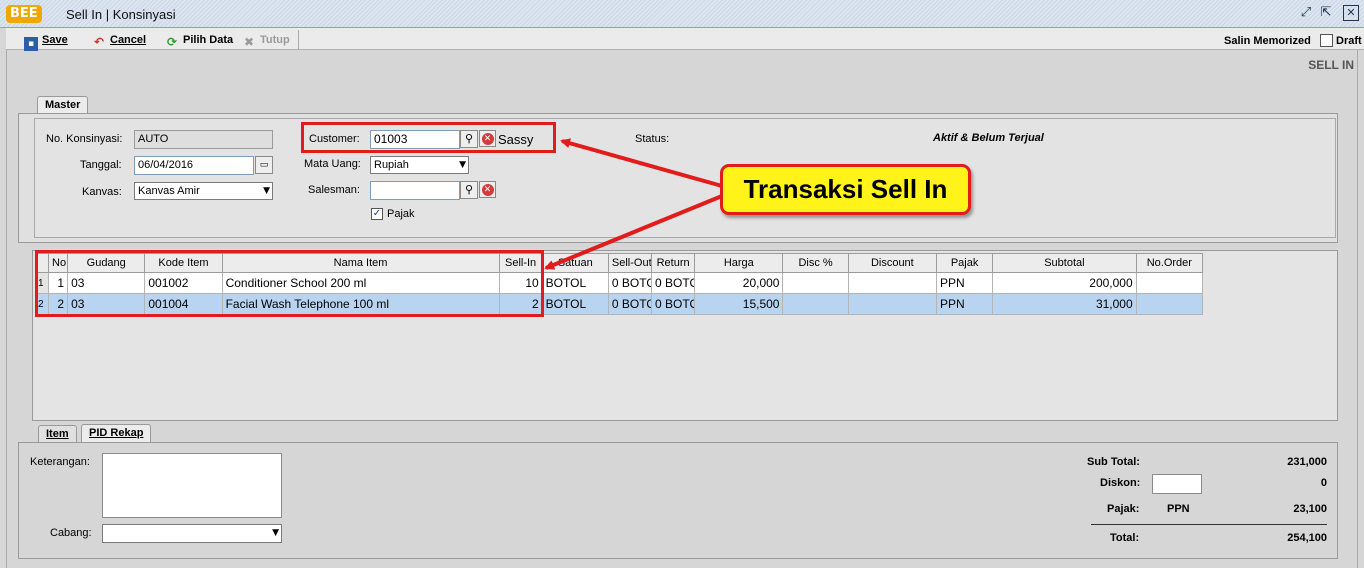  I want to click on row-header: 2, so click(42, 304).